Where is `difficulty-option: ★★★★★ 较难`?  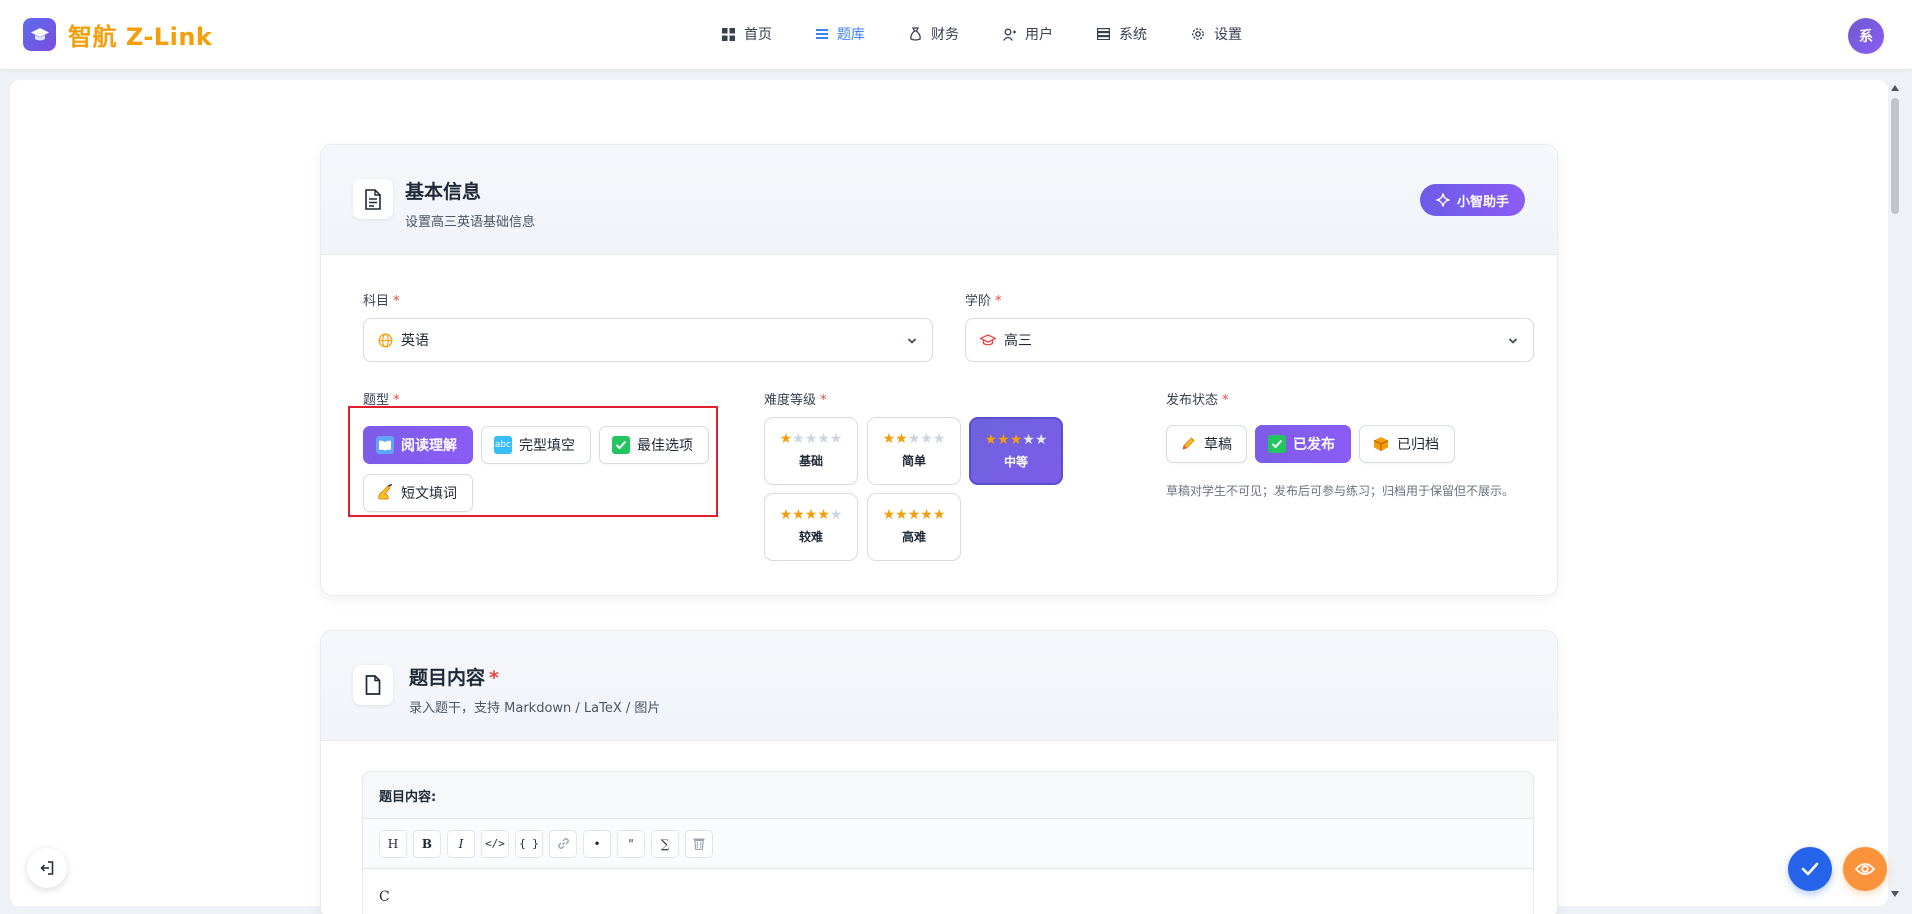 difficulty-option: ★★★★★ 较难 is located at coordinates (811, 527).